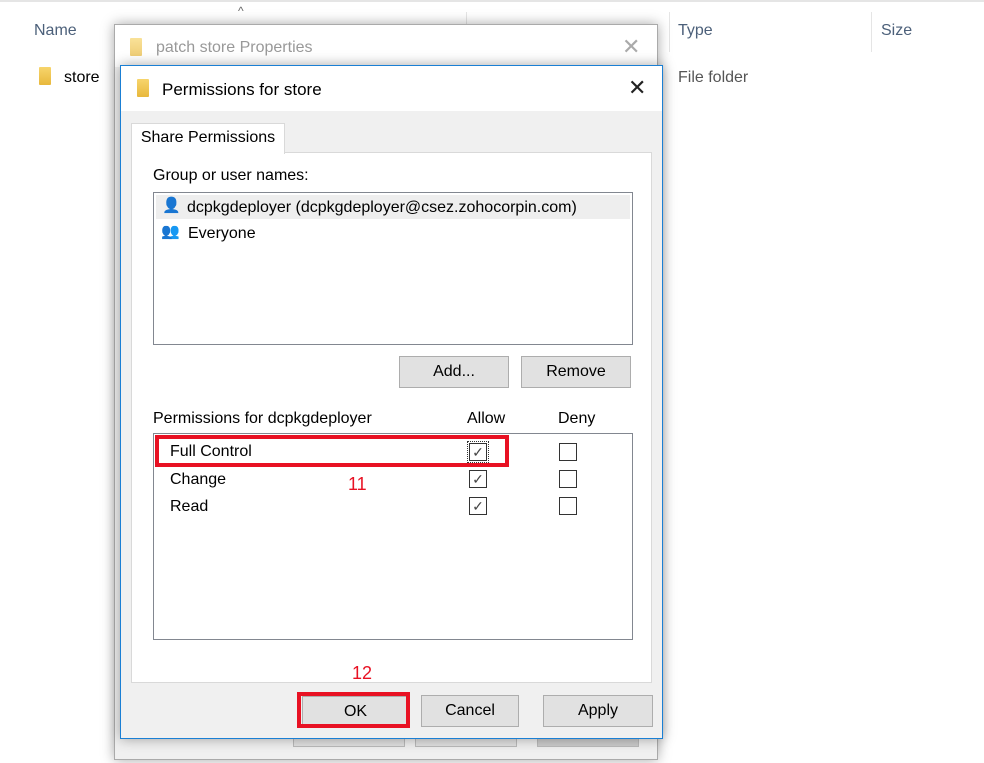 This screenshot has width=984, height=763. What do you see at coordinates (492, 1) in the screenshot?
I see `top-border` at bounding box center [492, 1].